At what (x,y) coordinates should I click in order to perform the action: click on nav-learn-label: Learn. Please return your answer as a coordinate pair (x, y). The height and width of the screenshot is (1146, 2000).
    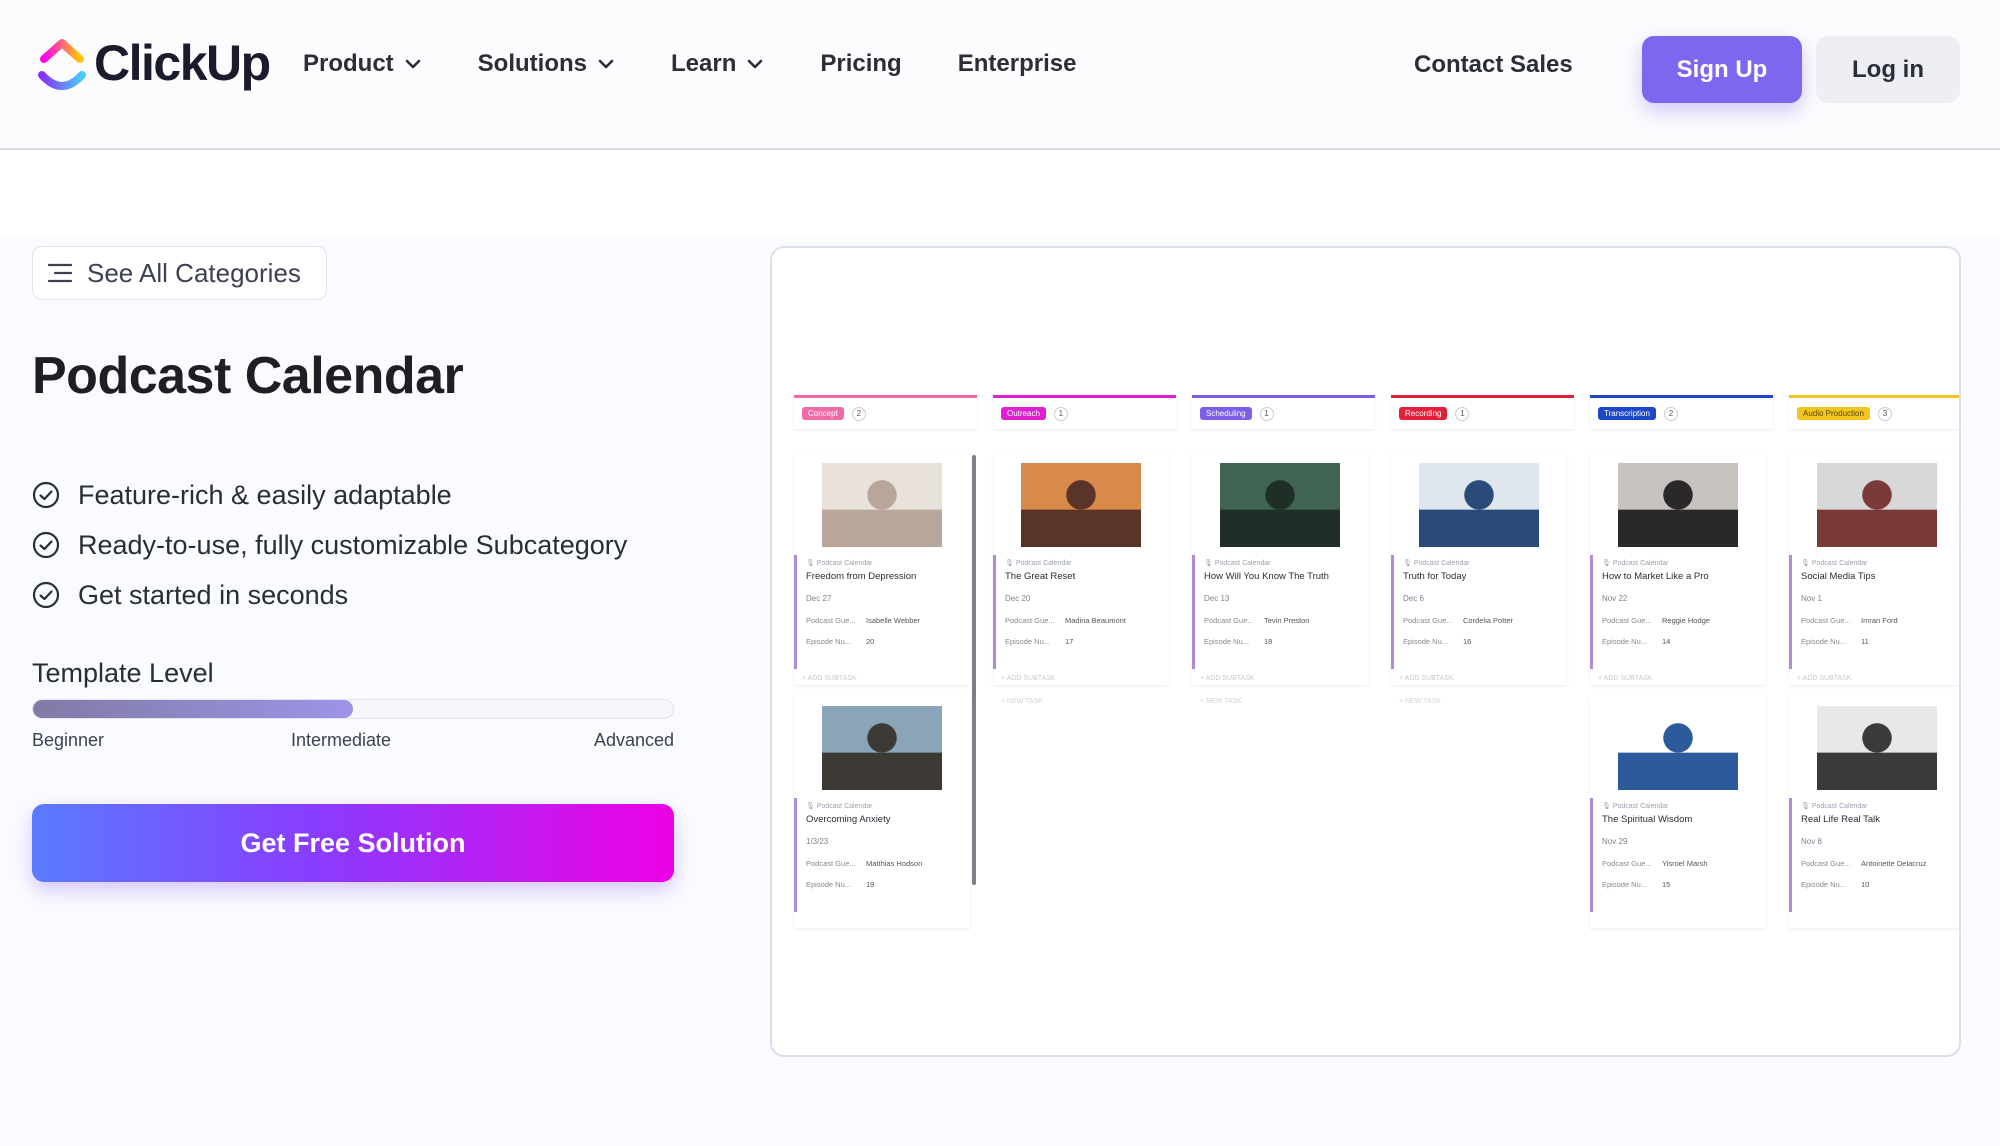
    Looking at the image, I should click on (704, 63).